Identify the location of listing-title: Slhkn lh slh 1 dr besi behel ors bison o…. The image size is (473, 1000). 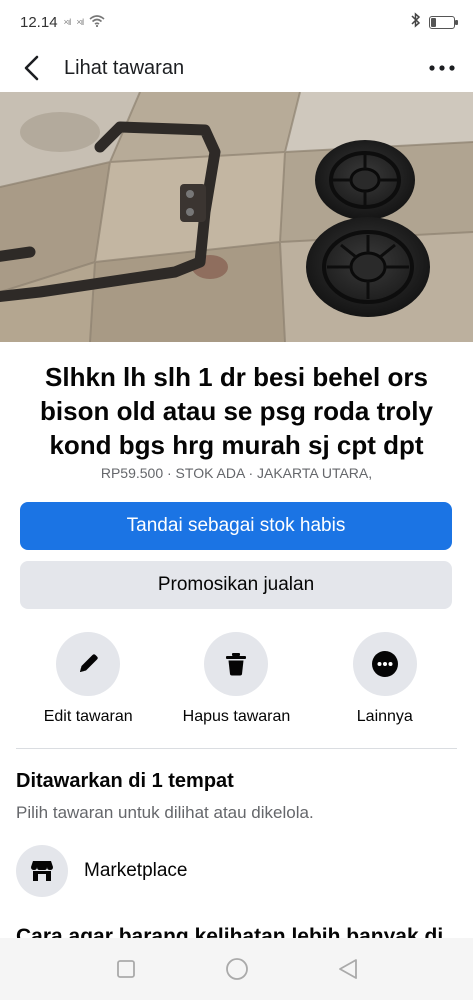
(236, 411).